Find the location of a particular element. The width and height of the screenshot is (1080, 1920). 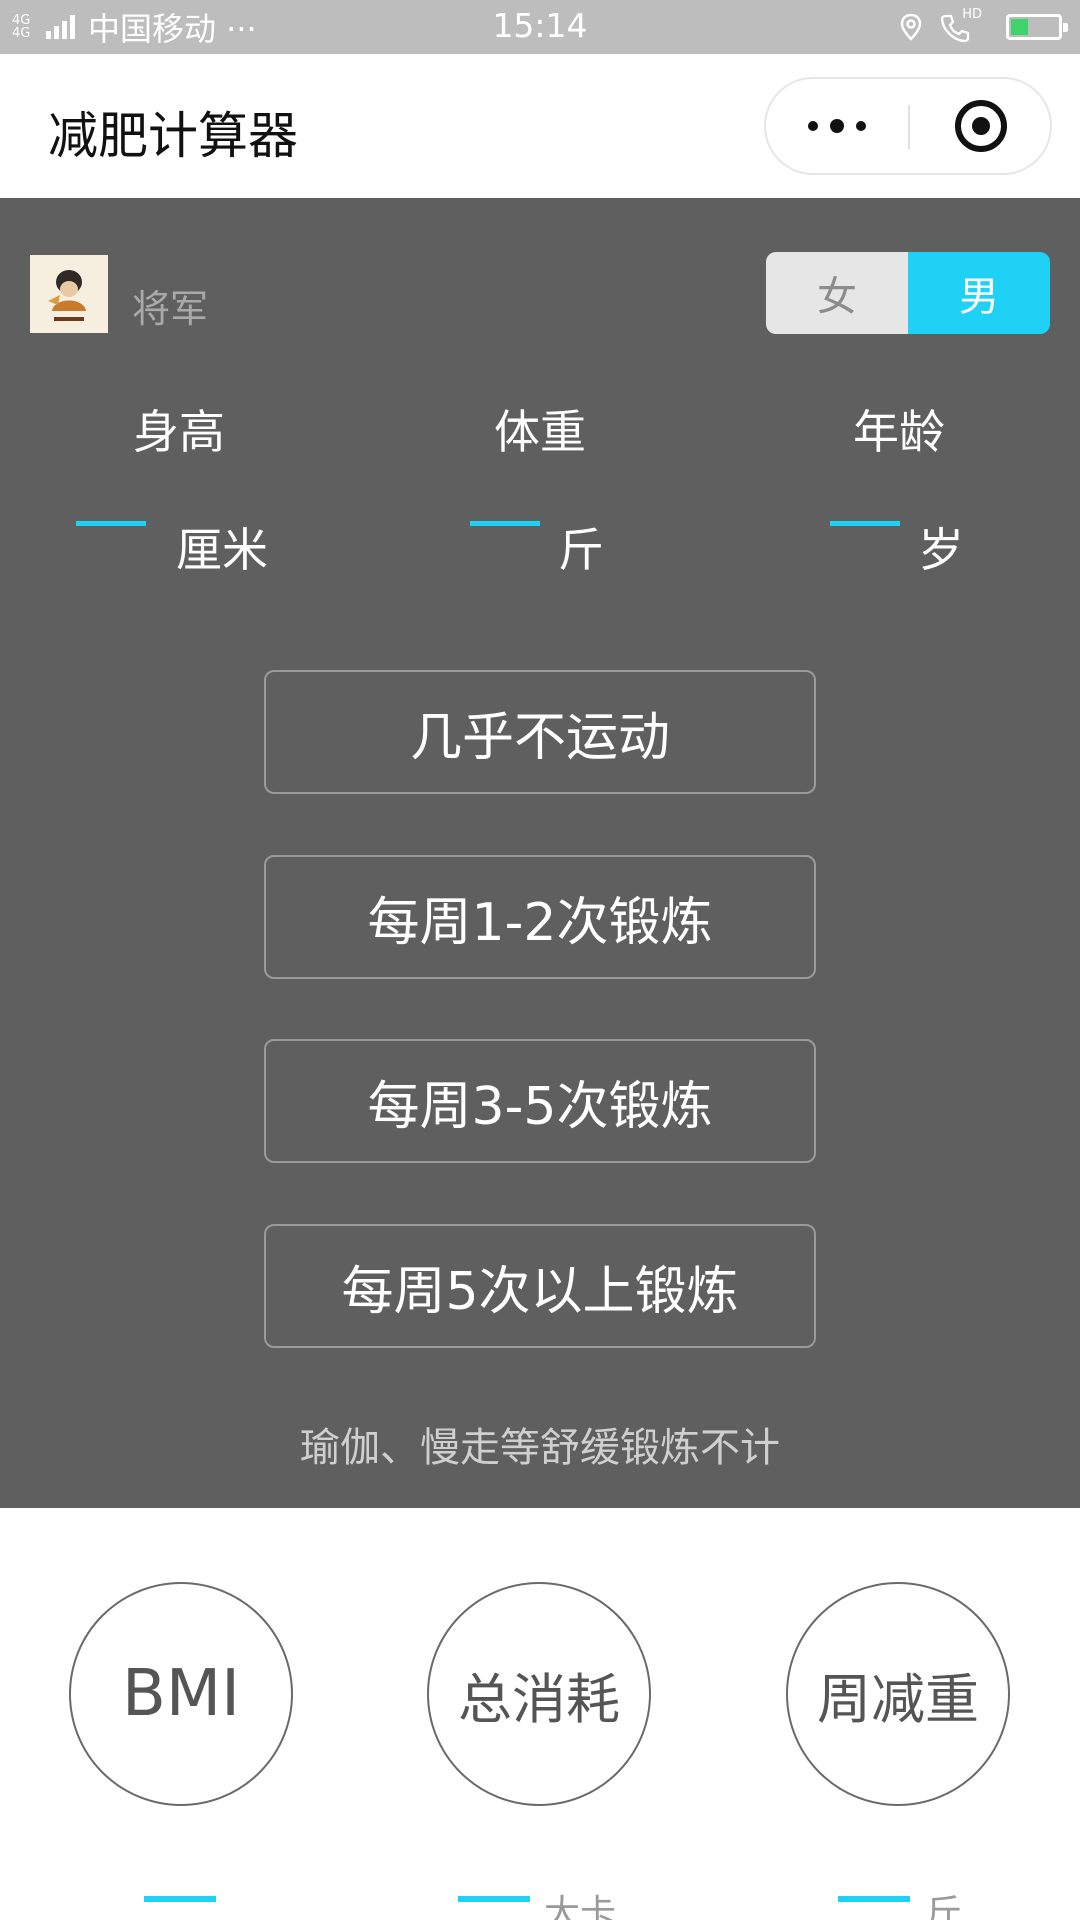

weight-input is located at coordinates (505, 523).